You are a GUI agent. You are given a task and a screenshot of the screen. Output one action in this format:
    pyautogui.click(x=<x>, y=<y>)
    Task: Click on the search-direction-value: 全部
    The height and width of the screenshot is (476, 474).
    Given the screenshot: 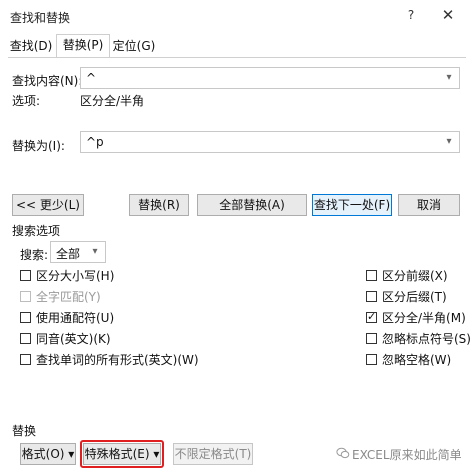 What is the action you would take?
    pyautogui.click(x=68, y=254)
    